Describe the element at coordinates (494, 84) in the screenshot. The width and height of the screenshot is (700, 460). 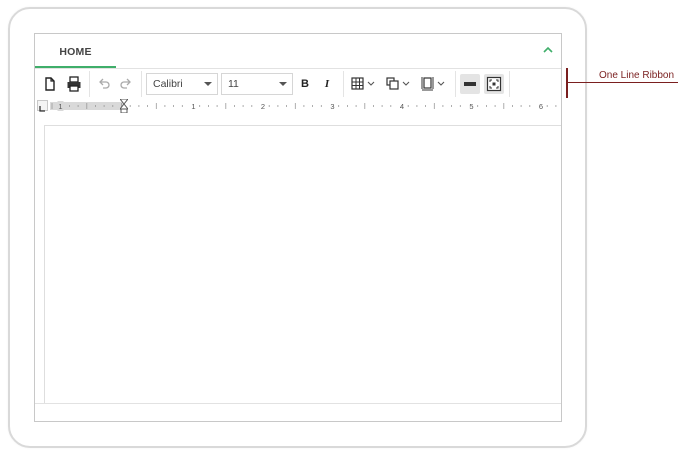
I see `fullscreen-toggle` at that location.